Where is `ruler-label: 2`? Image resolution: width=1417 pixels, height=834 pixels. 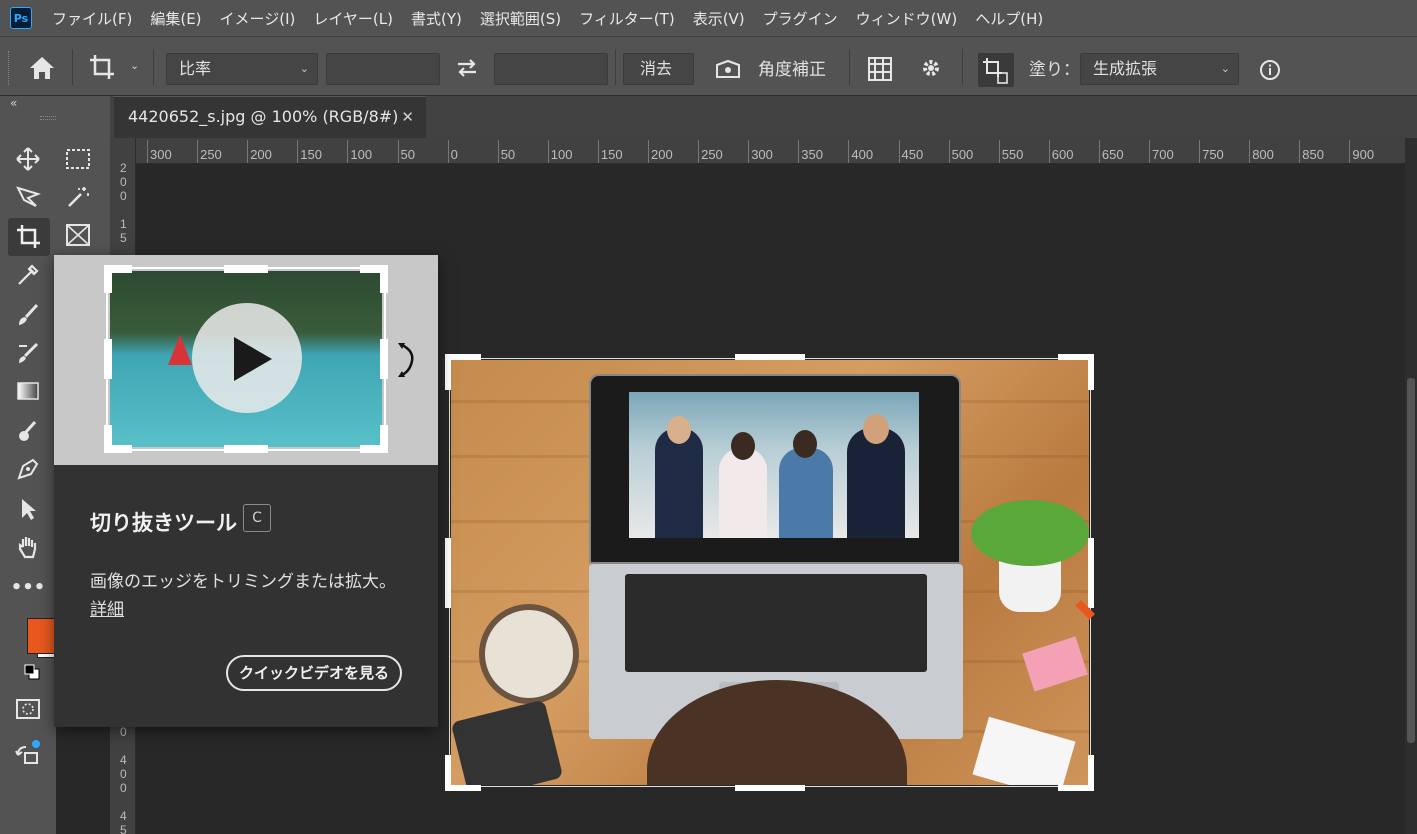 ruler-label: 2 is located at coordinates (123, 168).